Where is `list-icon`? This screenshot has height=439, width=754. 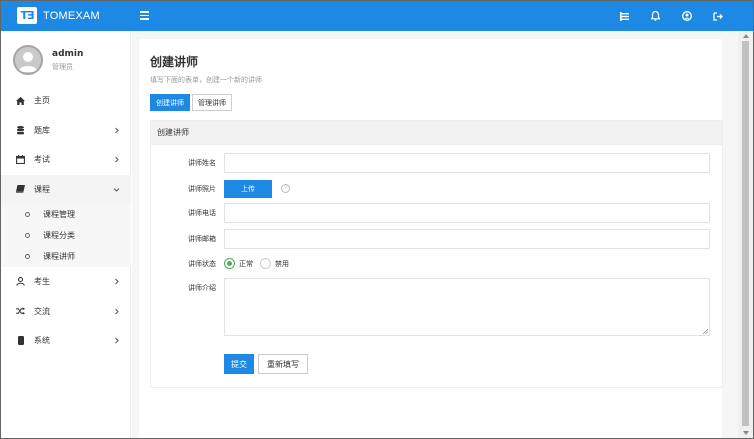 list-icon is located at coordinates (624, 16).